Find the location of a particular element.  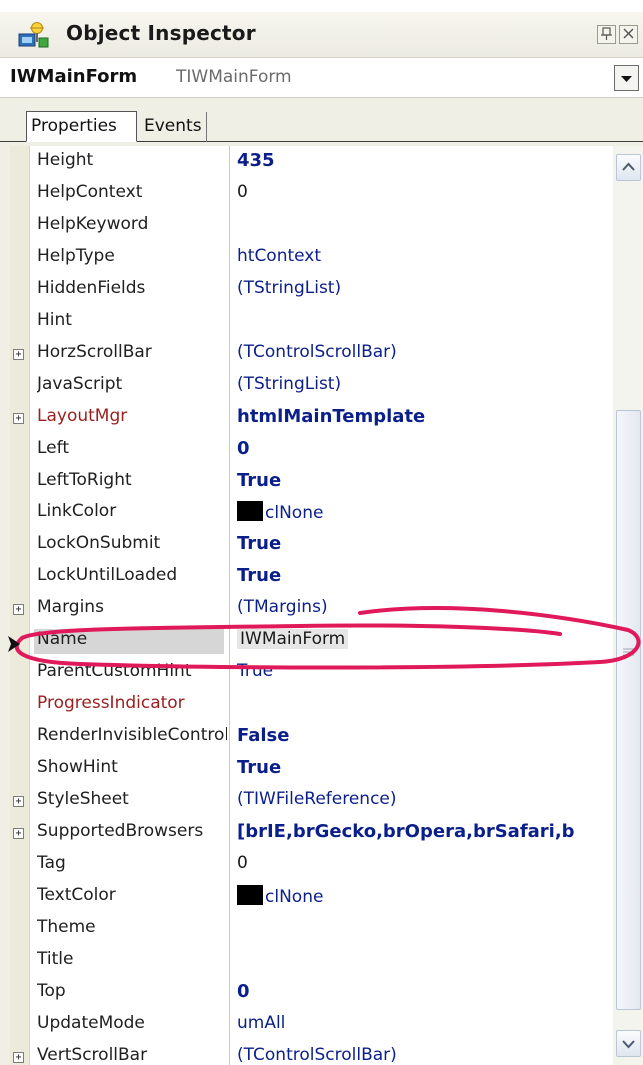

property-row: + HorzScrollBar (TControlScrollBar) is located at coordinates (311, 354).